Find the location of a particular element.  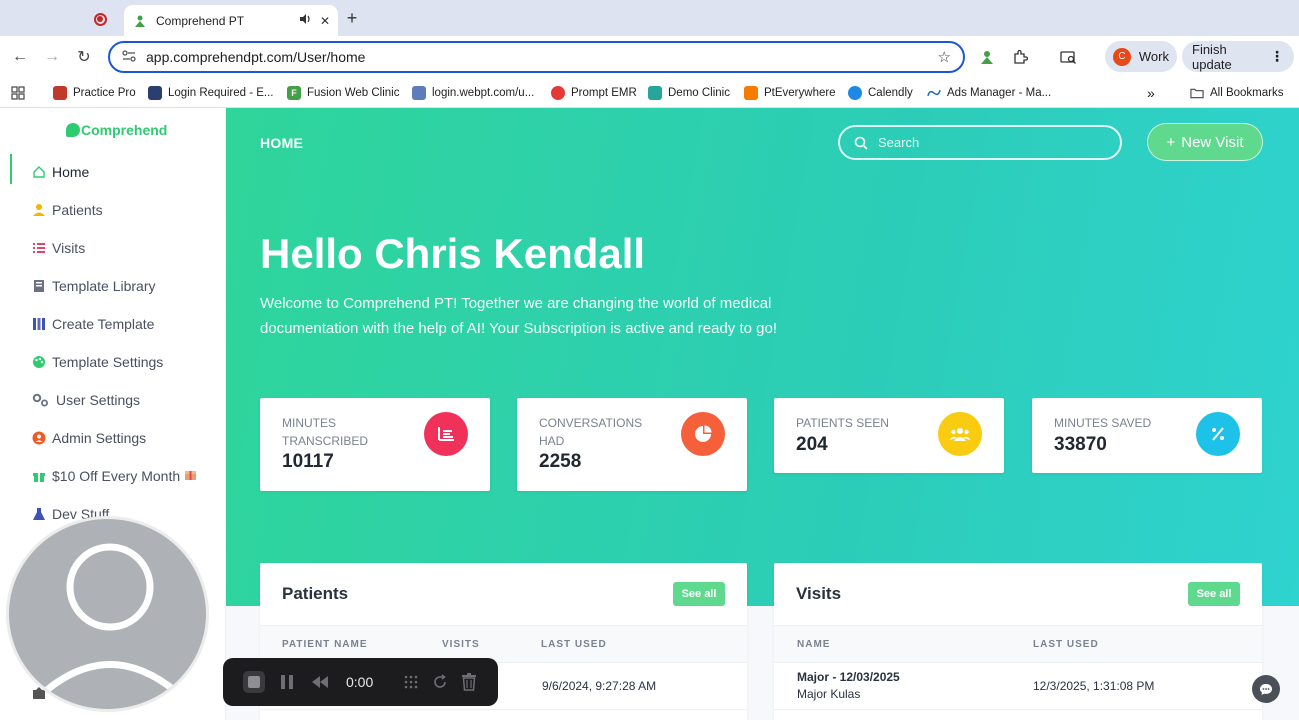

delete-recording-button is located at coordinates (469, 682).